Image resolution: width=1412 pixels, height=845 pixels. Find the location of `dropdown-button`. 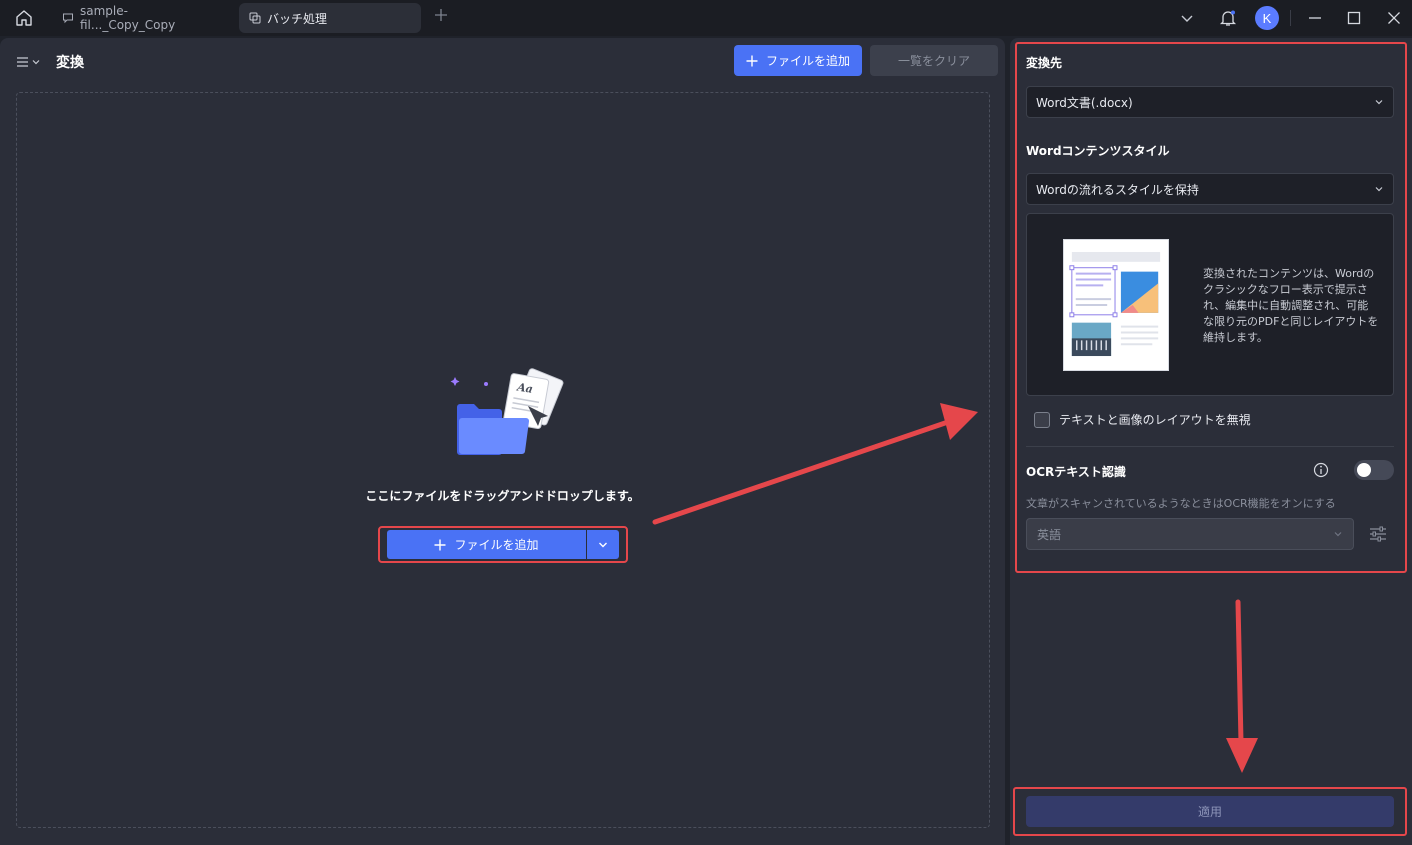

dropdown-button is located at coordinates (1187, 18).